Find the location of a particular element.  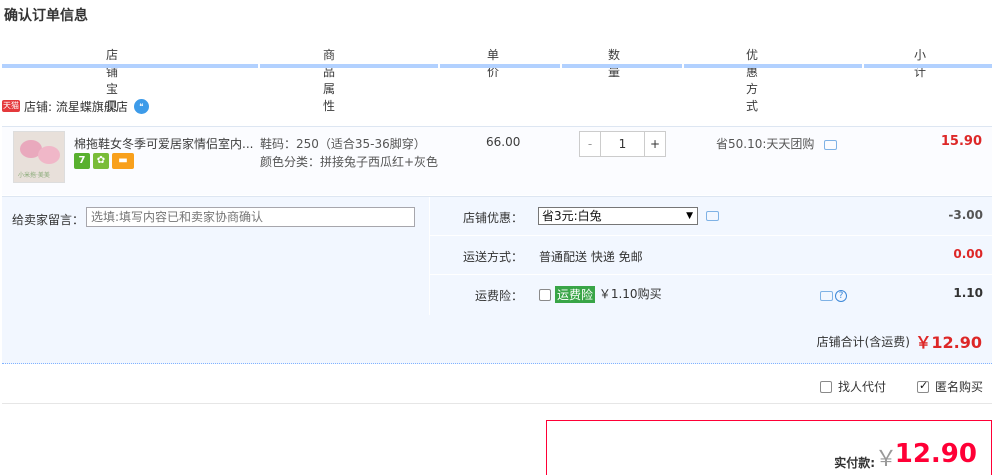

final-payment-box: 实付款: ￥ 12.90 is located at coordinates (769, 447).